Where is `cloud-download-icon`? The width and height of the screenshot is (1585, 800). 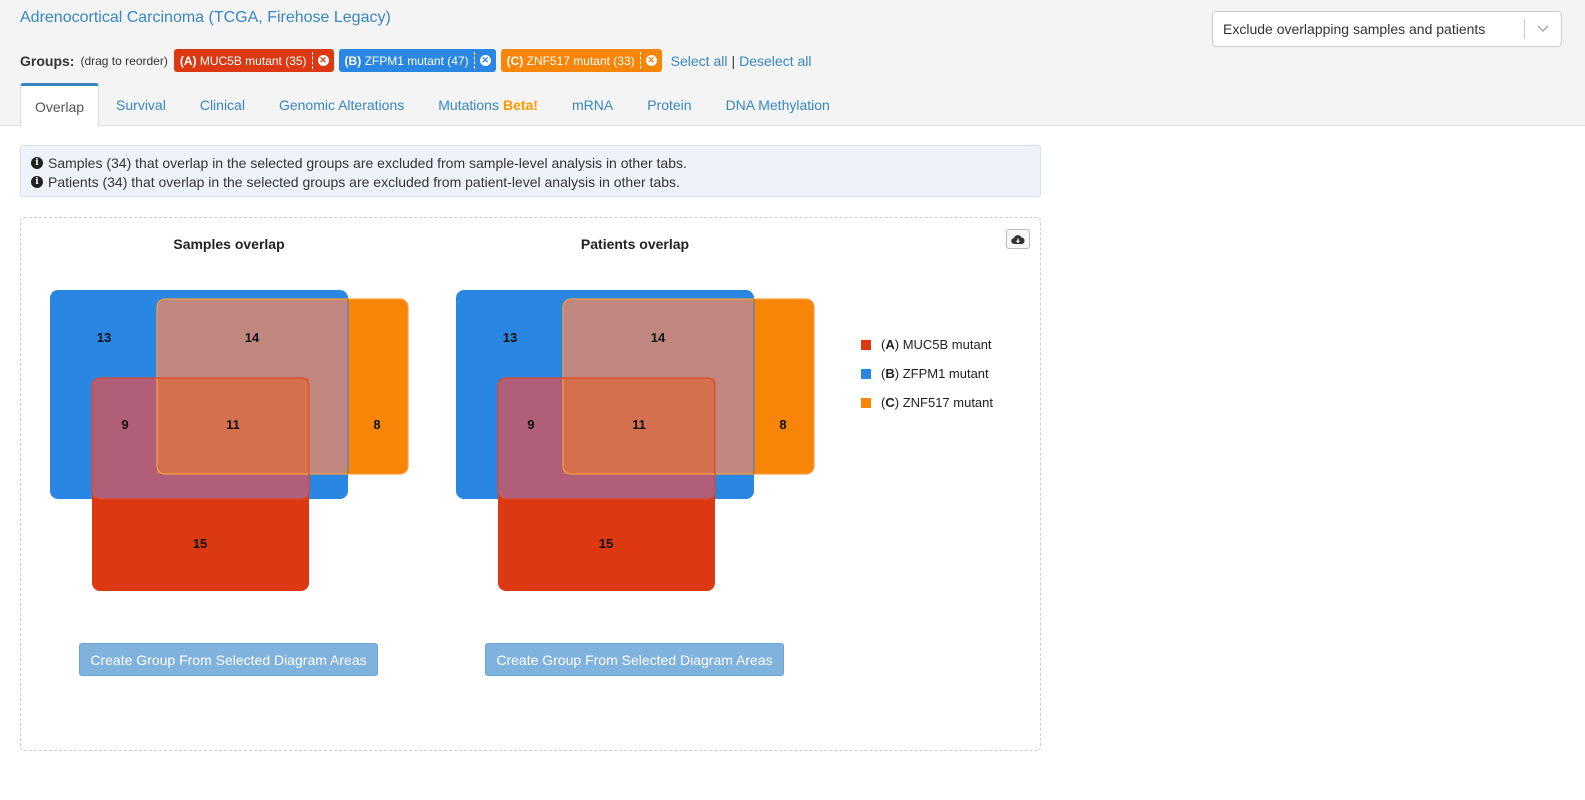
cloud-download-icon is located at coordinates (1018, 239).